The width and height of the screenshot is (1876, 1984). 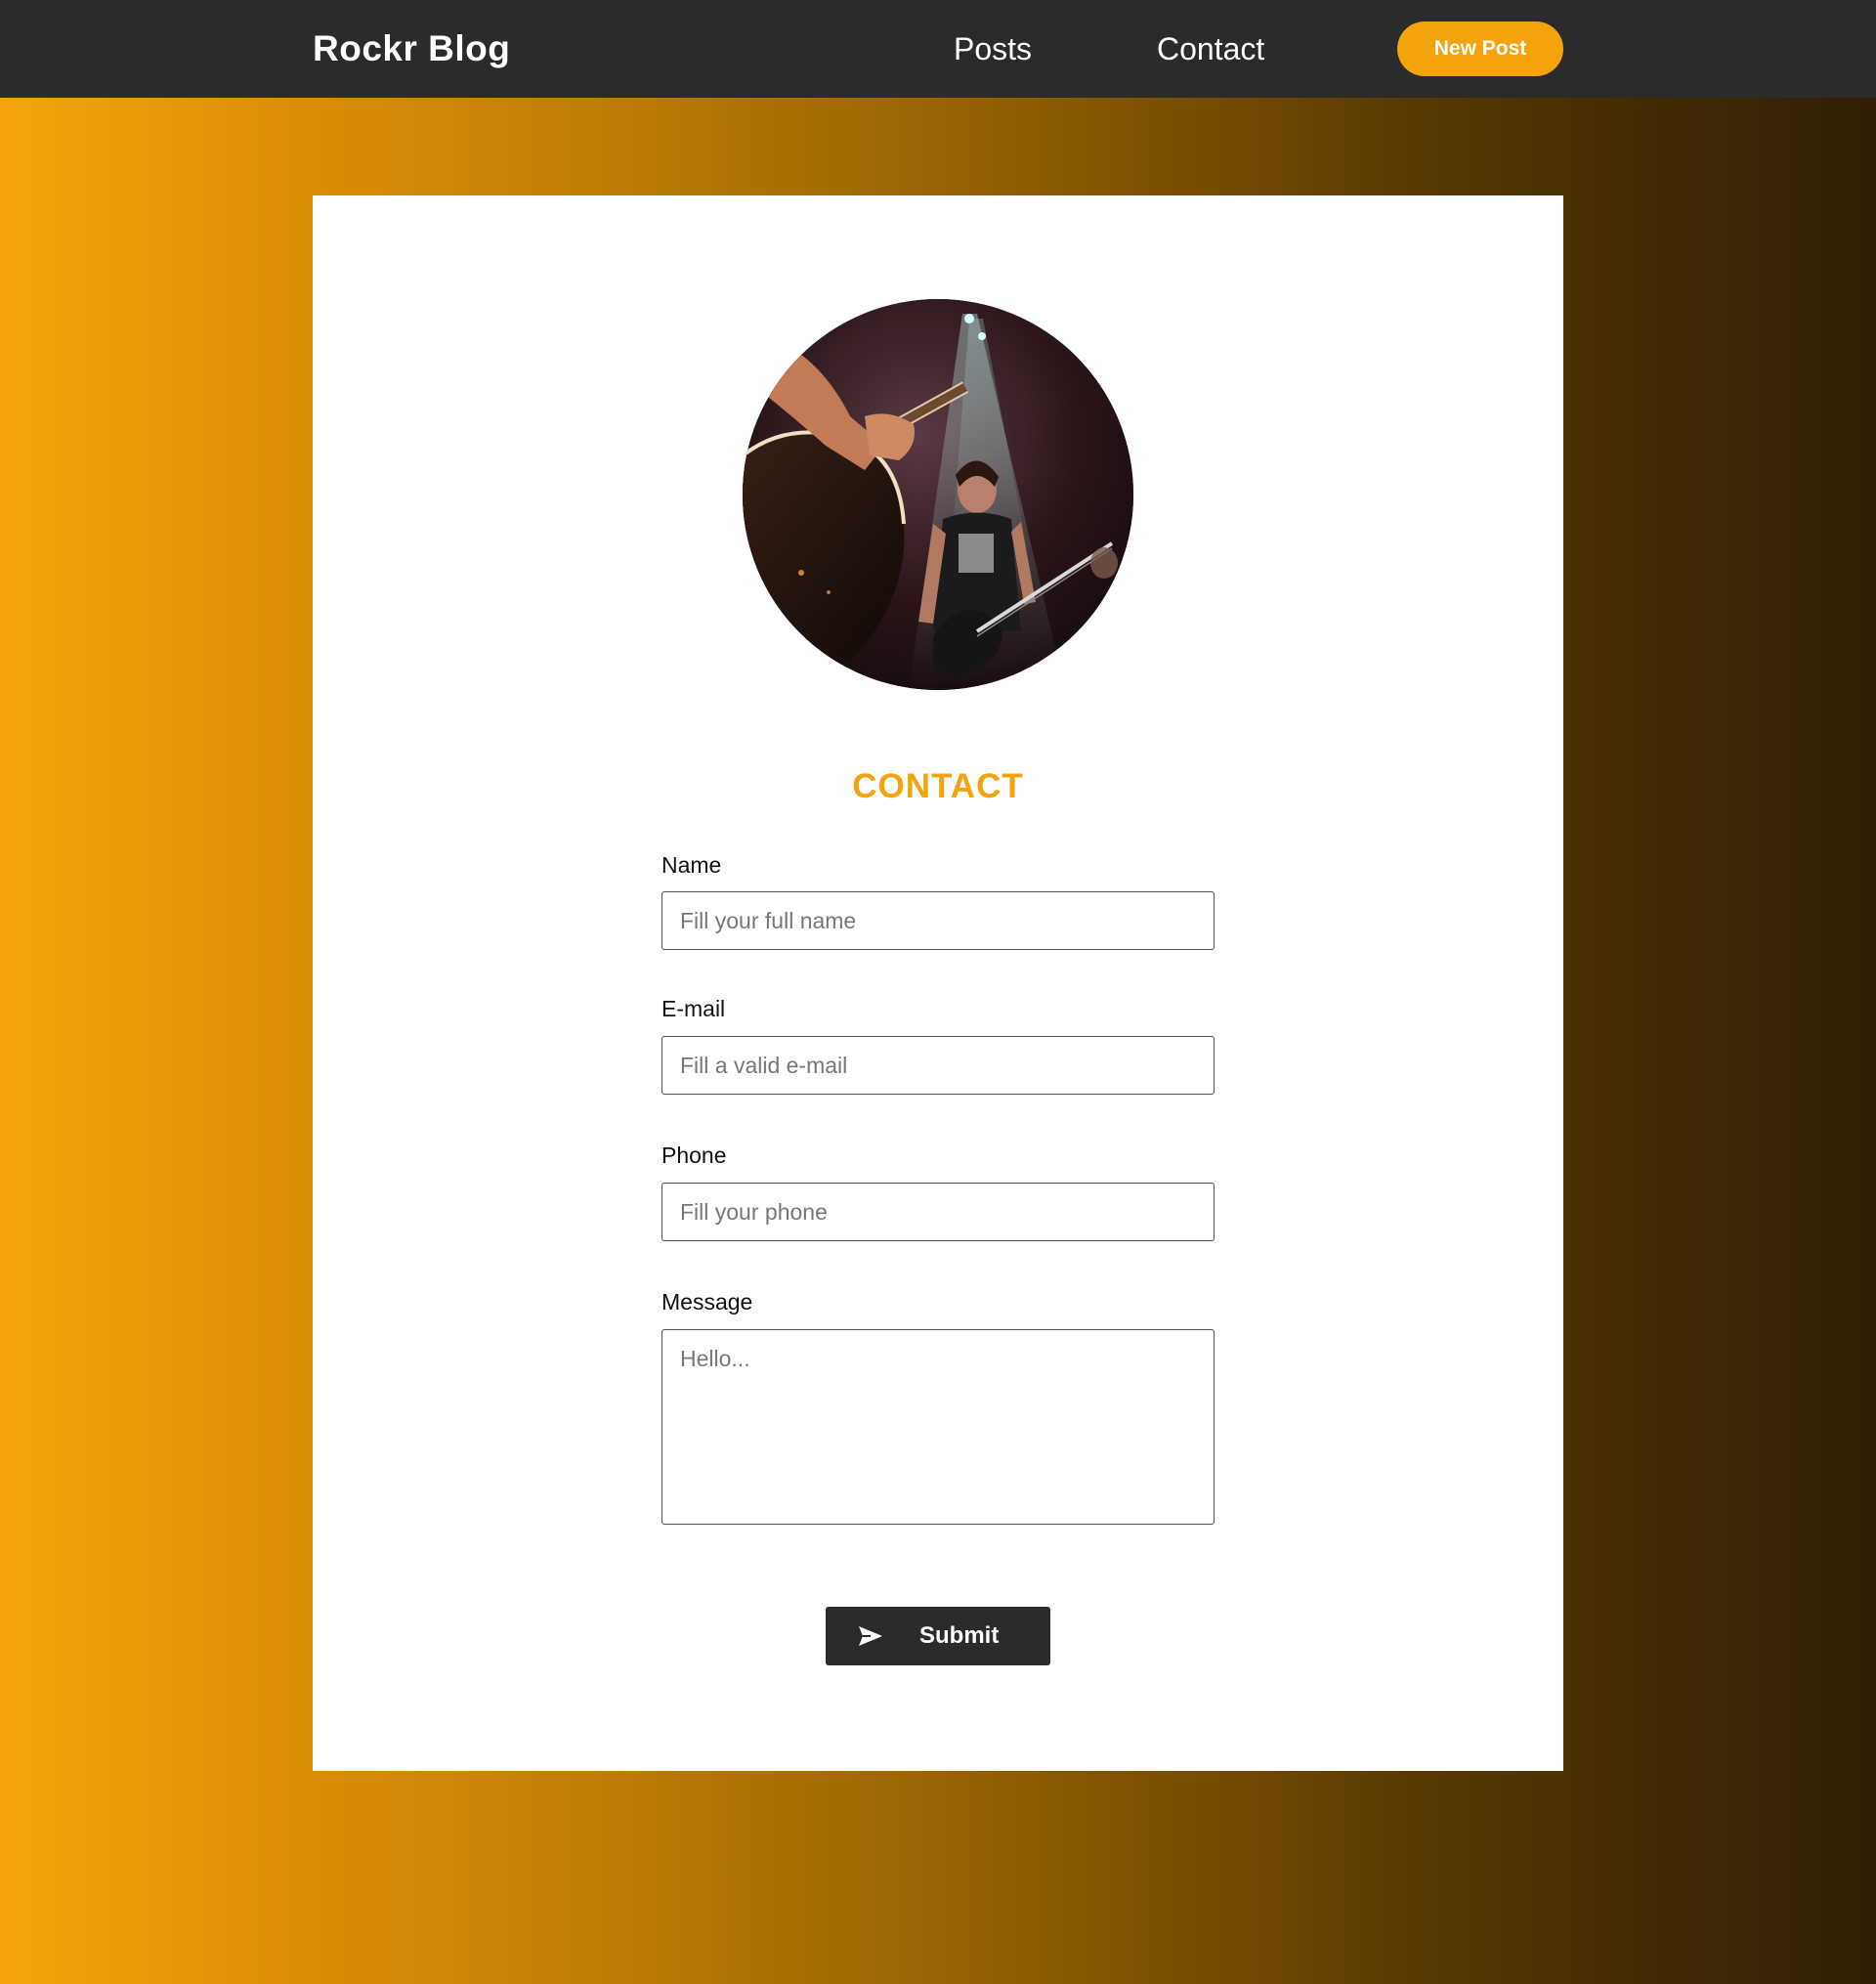 I want to click on phone-input, so click(x=938, y=1212).